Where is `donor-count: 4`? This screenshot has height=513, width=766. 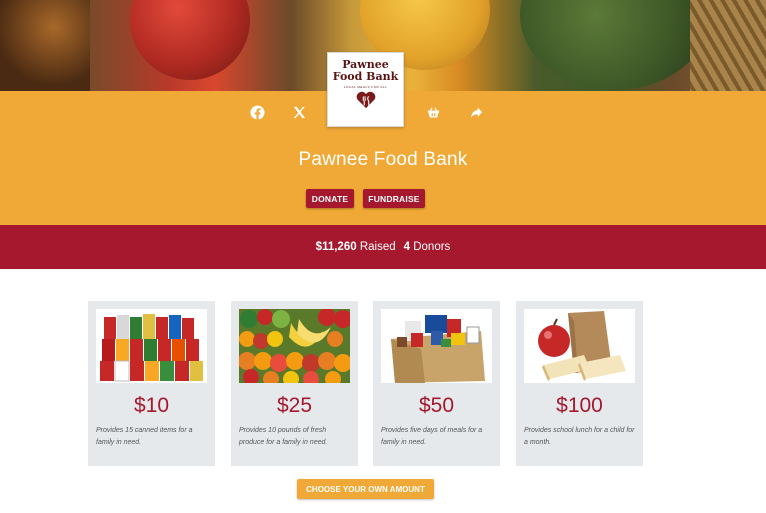
donor-count: 4 is located at coordinates (407, 247).